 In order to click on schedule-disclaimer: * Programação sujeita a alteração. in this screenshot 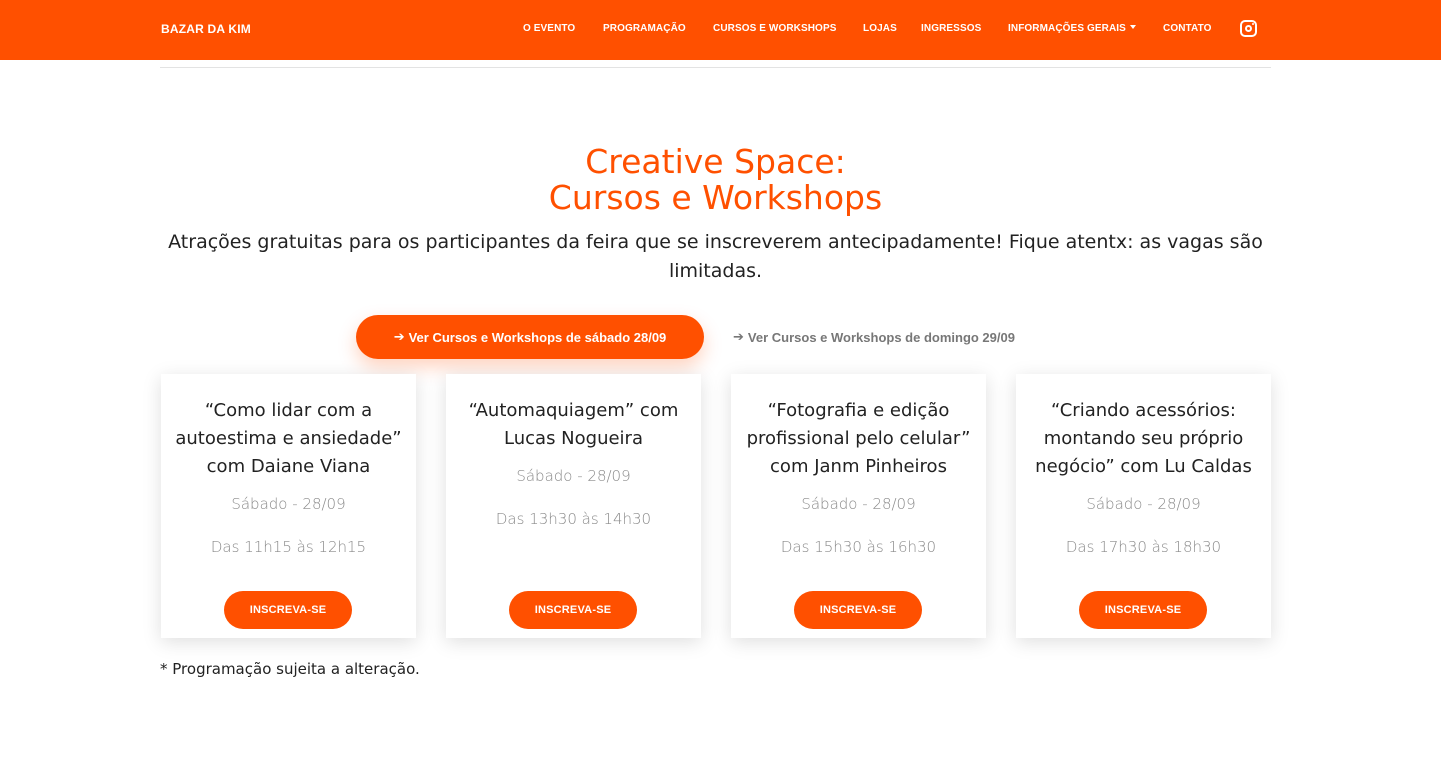, I will do `click(290, 669)`.